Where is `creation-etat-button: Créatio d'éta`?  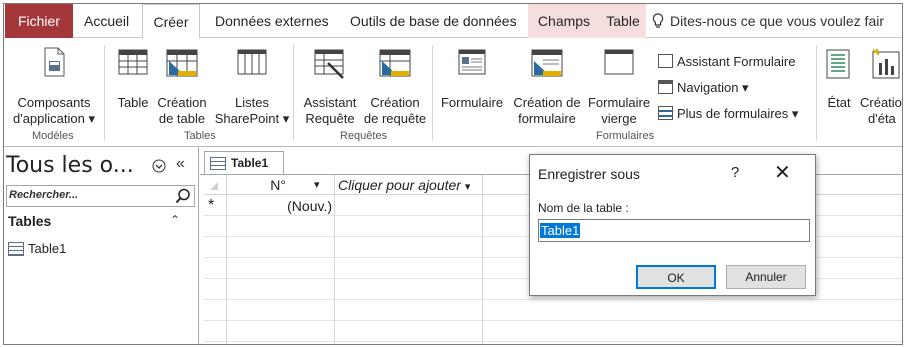 creation-etat-button: Créatio d'éta is located at coordinates (881, 86).